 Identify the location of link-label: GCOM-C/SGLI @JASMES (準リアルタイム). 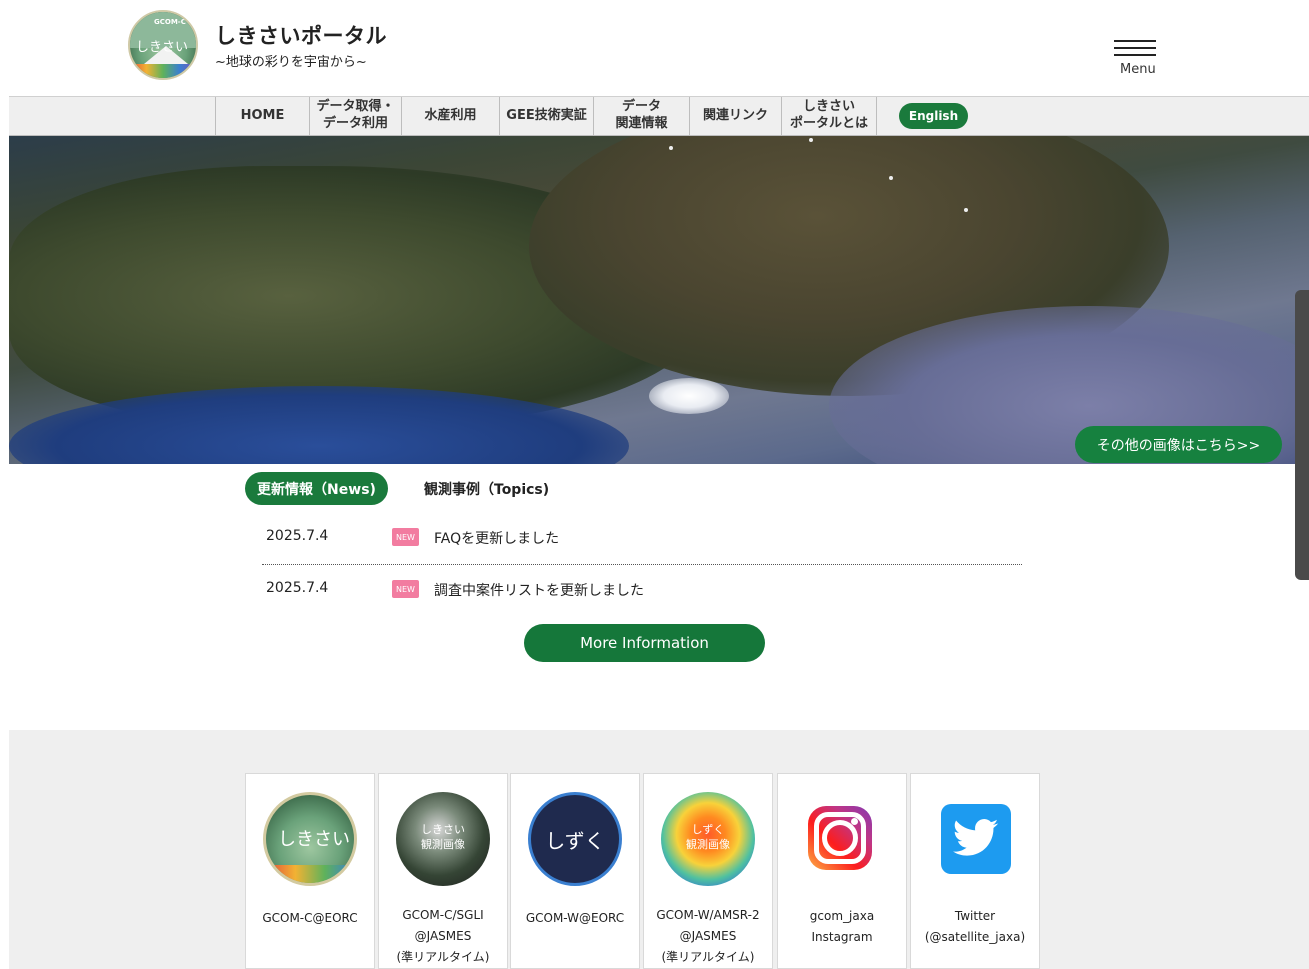
(443, 936).